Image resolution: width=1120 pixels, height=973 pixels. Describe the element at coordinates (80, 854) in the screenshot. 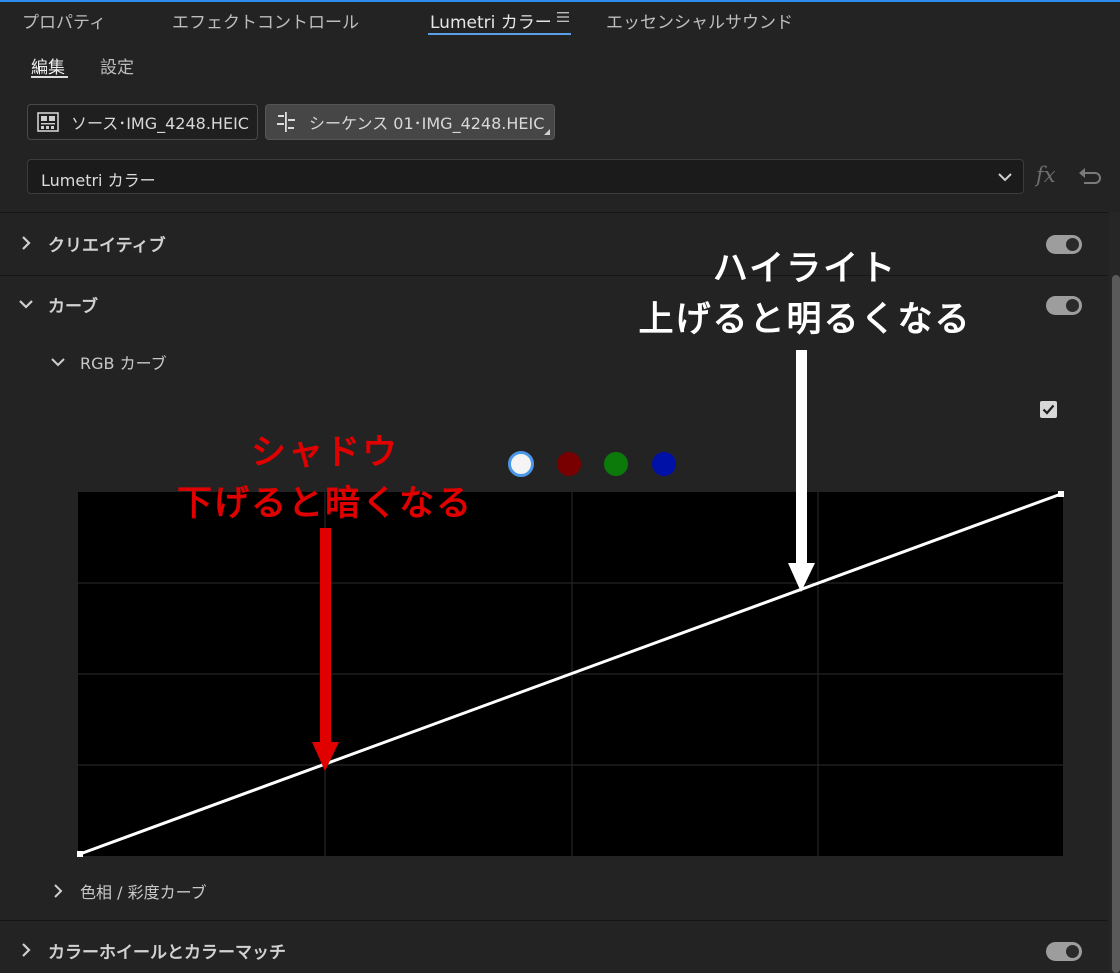

I see `curve-black-point` at that location.